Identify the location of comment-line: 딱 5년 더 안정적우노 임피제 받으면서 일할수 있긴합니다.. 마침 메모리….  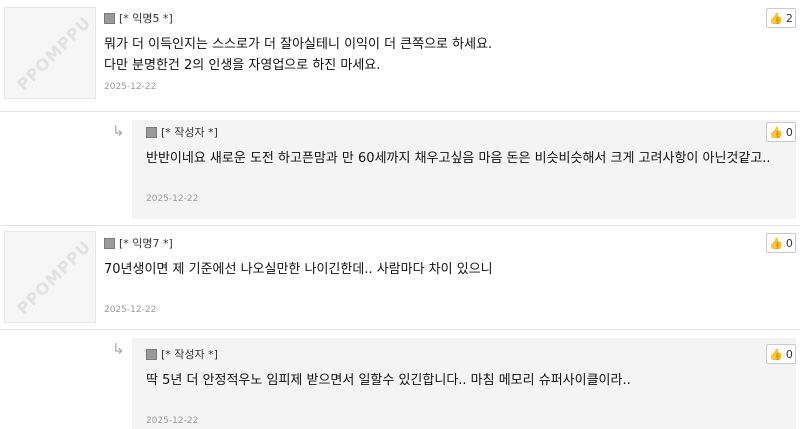
(388, 380).